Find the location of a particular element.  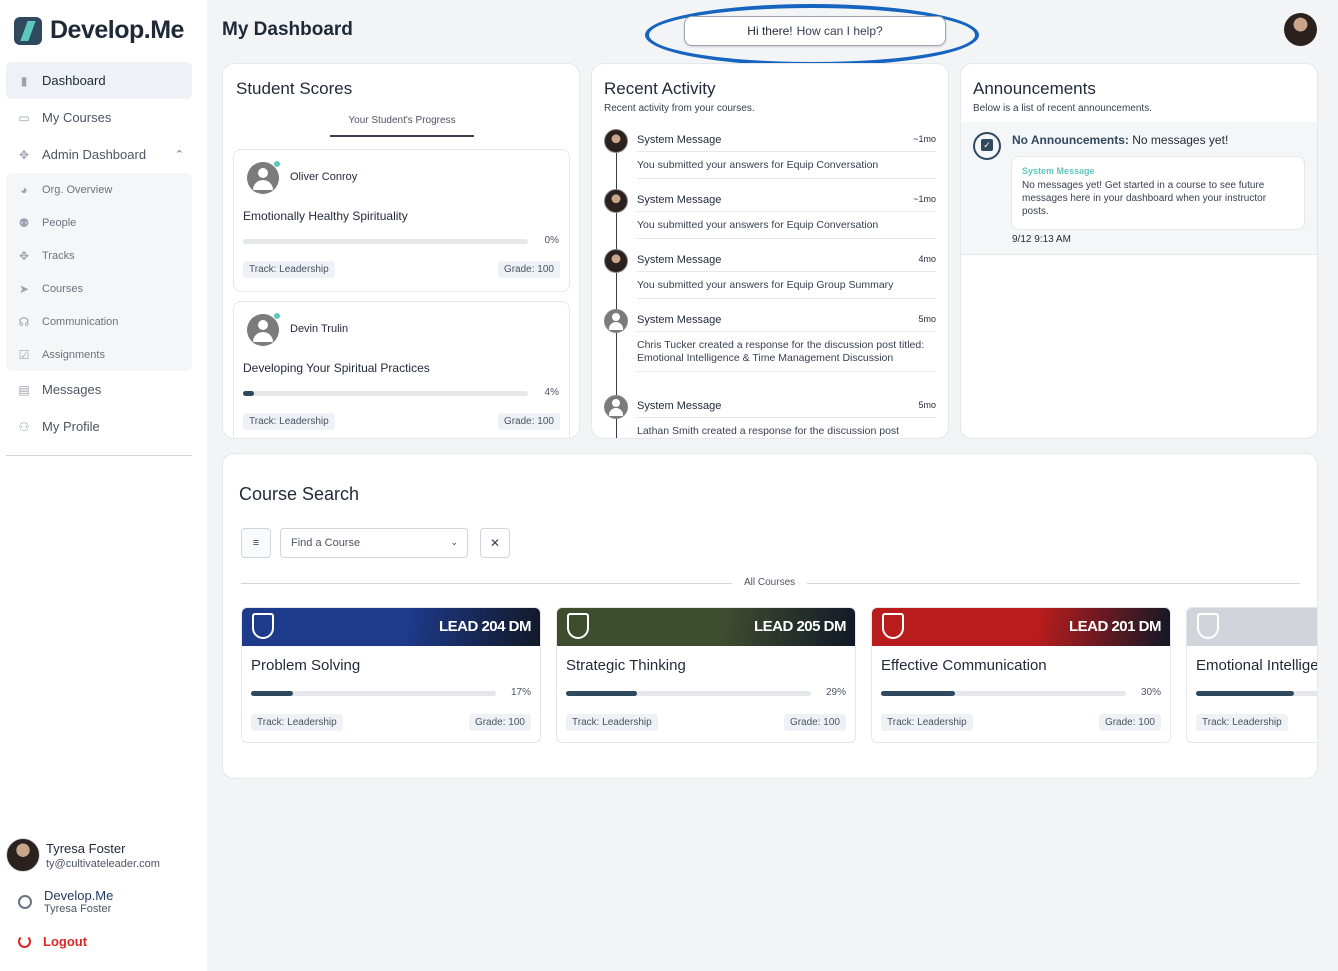

course-select: Find a Course ⌄ is located at coordinates (374, 543).